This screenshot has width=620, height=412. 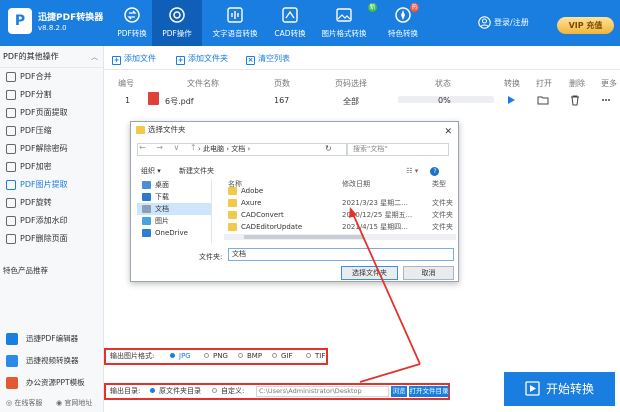 What do you see at coordinates (24, 403) in the screenshot?
I see `online-service-link: ◎ 在线客服` at bounding box center [24, 403].